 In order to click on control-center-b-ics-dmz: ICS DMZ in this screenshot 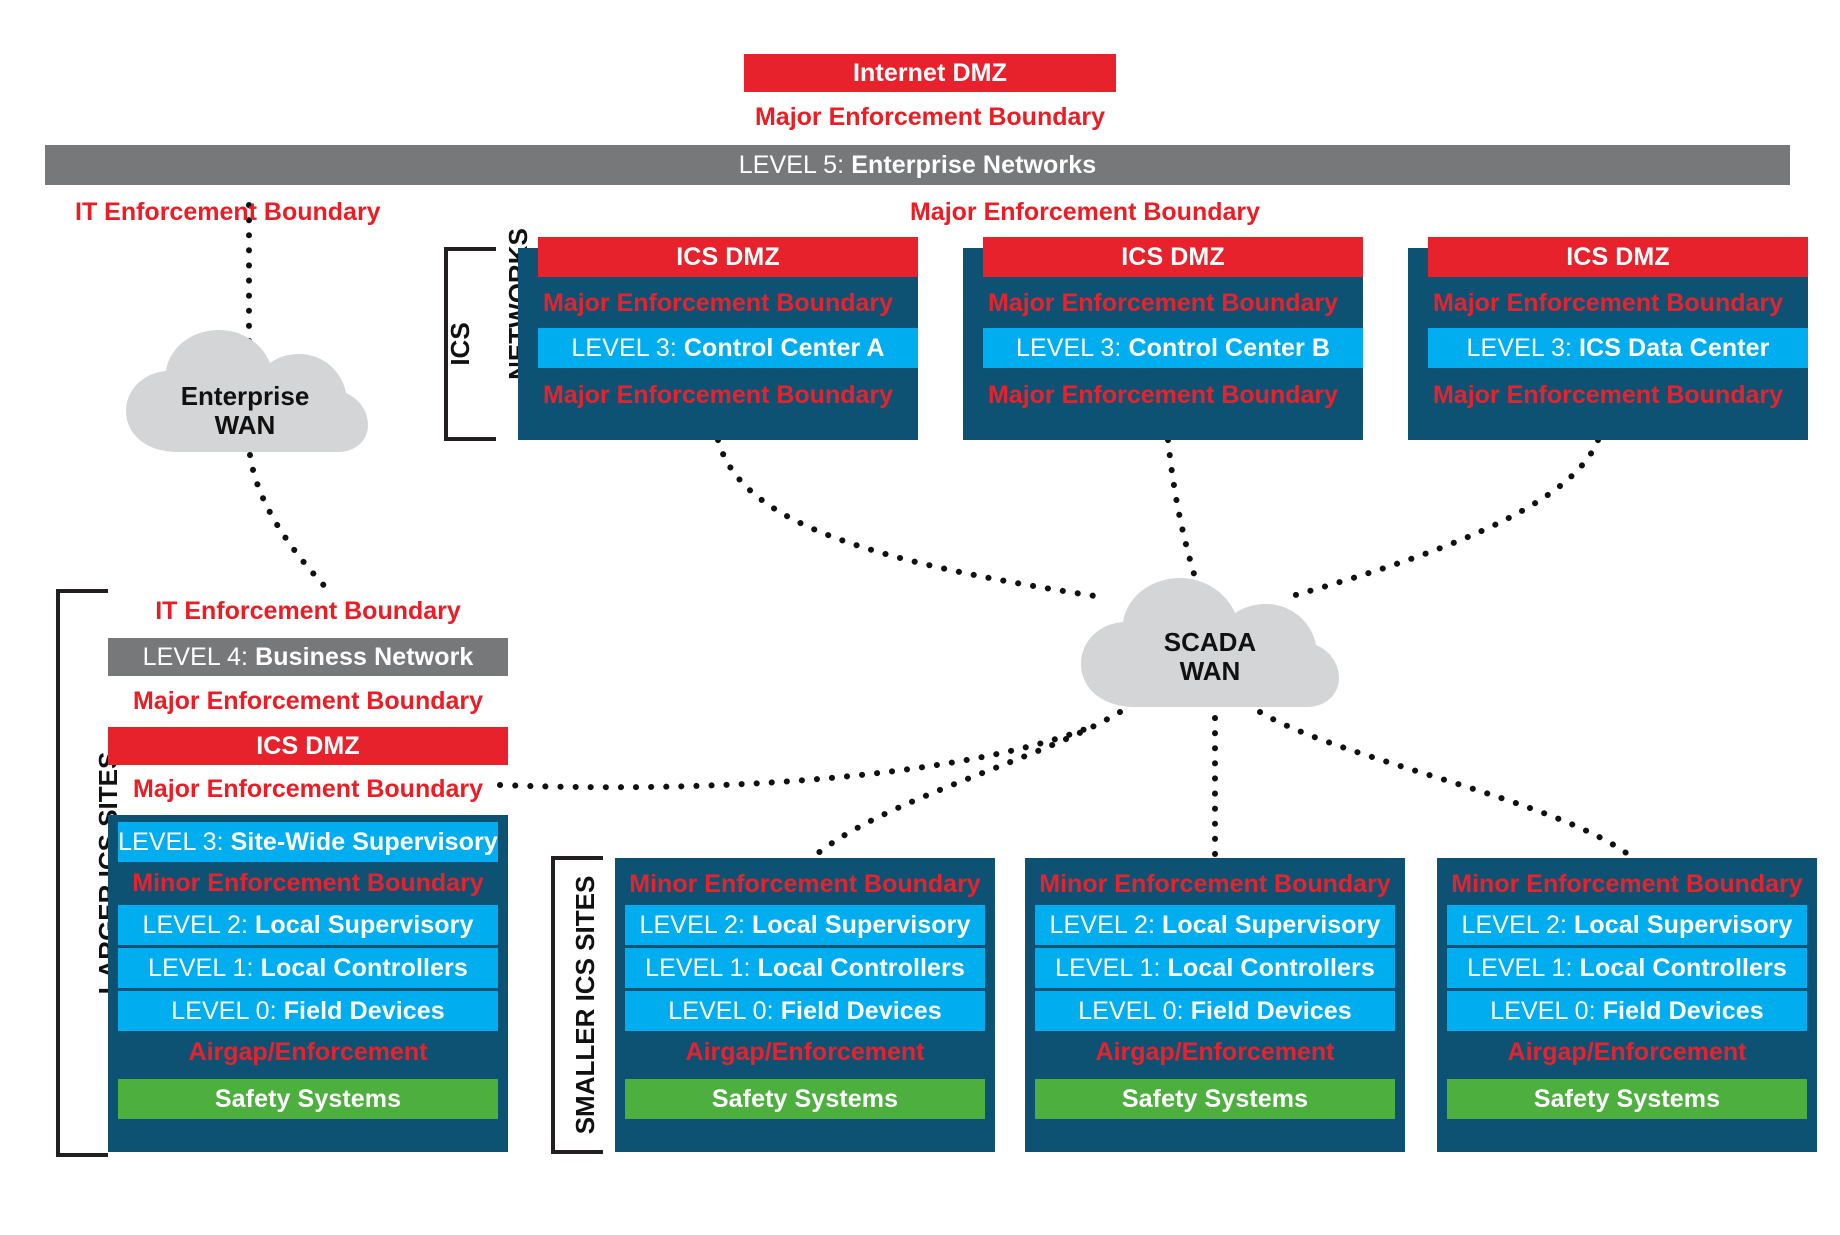, I will do `click(1173, 257)`.